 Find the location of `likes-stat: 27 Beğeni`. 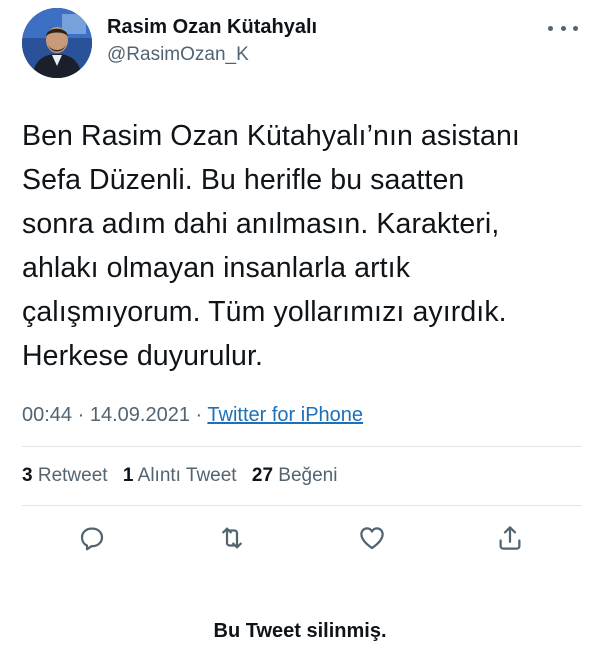

likes-stat: 27 Beğeni is located at coordinates (295, 475).